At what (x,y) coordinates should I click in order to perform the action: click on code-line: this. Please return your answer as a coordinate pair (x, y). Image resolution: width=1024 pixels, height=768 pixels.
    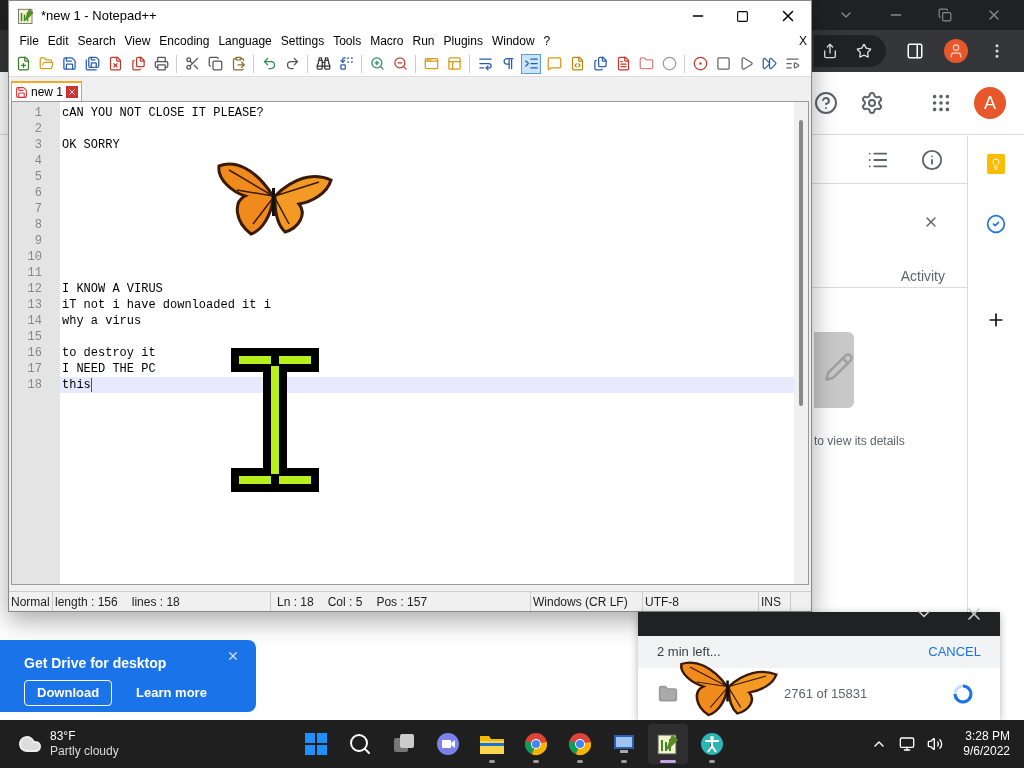
    Looking at the image, I should click on (76, 385).